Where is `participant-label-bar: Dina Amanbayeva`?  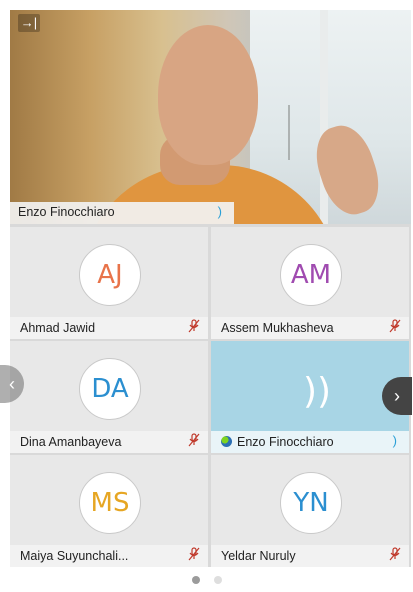 participant-label-bar: Dina Amanbayeva is located at coordinates (109, 442).